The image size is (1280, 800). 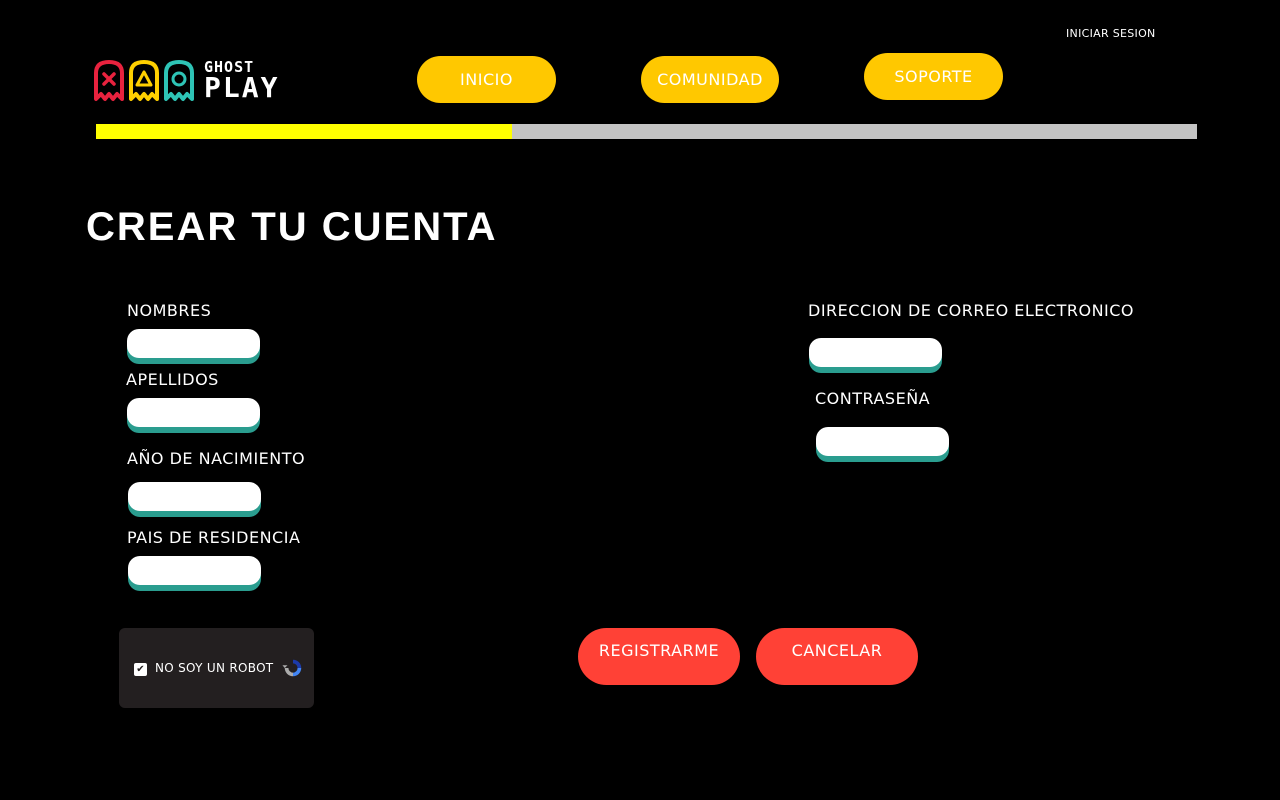 I want to click on nombres-field-wrapper, so click(x=193, y=346).